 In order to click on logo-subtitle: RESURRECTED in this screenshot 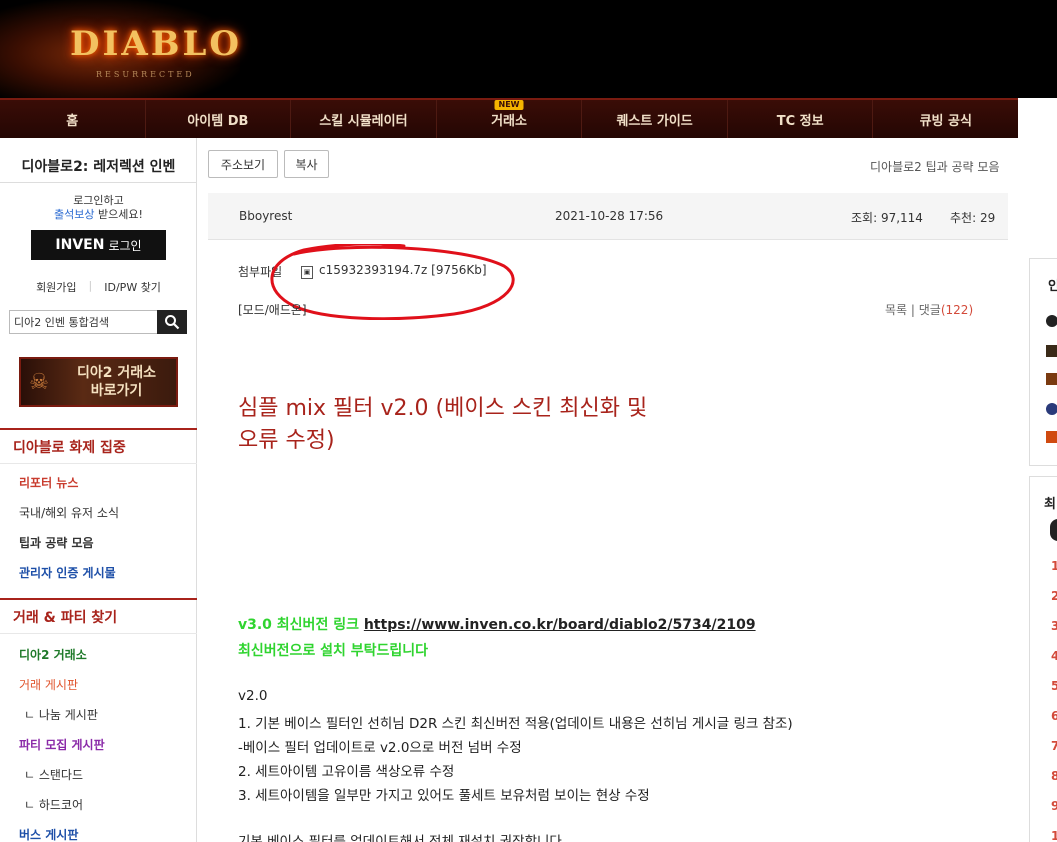, I will do `click(145, 74)`.